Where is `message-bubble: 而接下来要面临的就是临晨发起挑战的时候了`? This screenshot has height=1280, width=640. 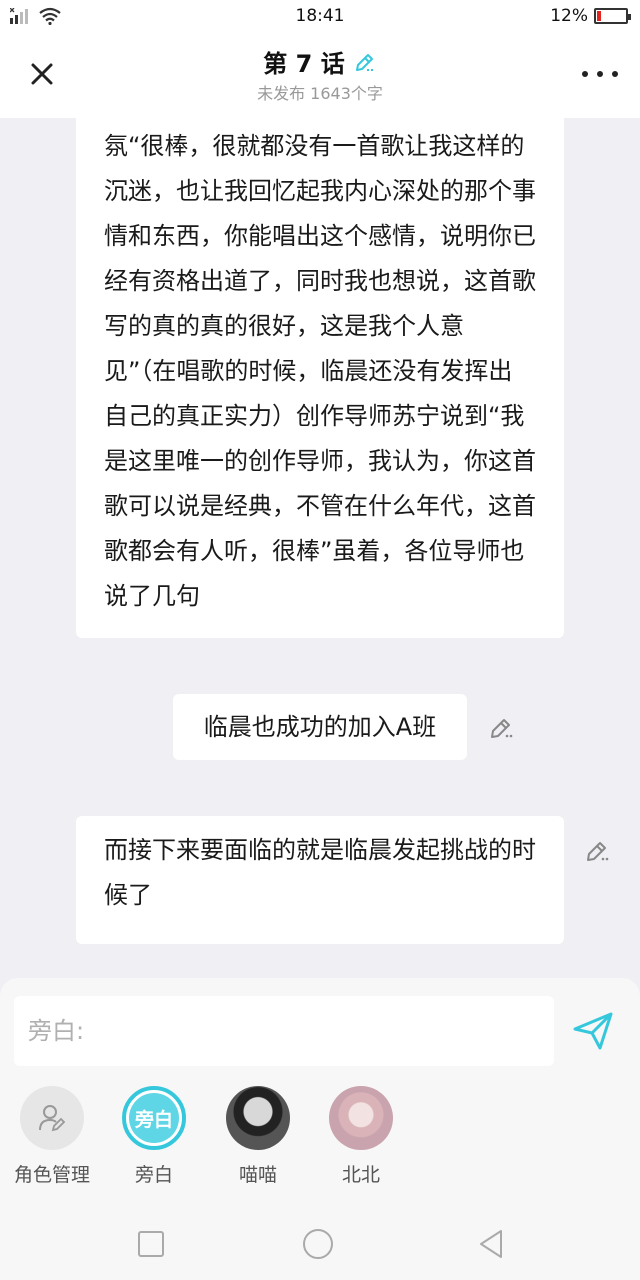 message-bubble: 而接下来要面临的就是临晨发起挑战的时候了 is located at coordinates (320, 880).